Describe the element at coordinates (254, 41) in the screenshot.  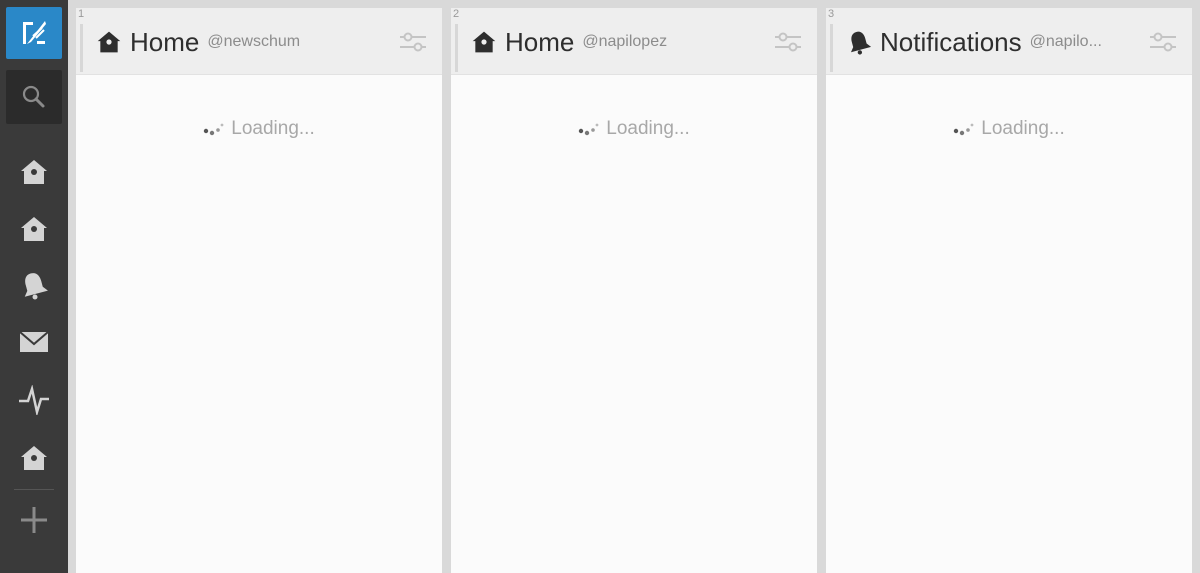
I see `column-account: @newschum` at that location.